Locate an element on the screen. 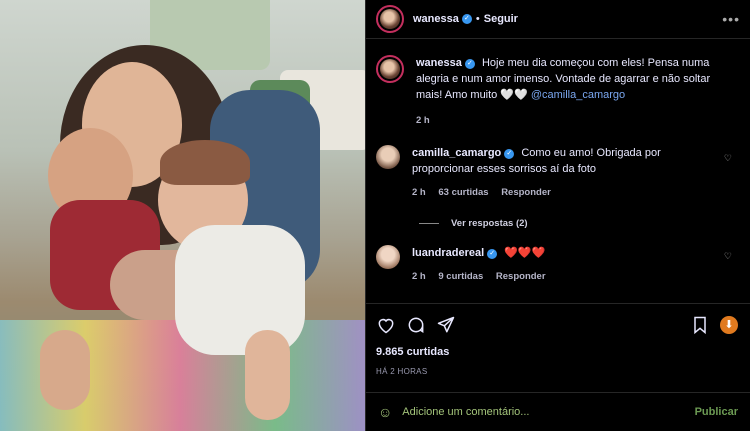  caption-avatar is located at coordinates (390, 69).